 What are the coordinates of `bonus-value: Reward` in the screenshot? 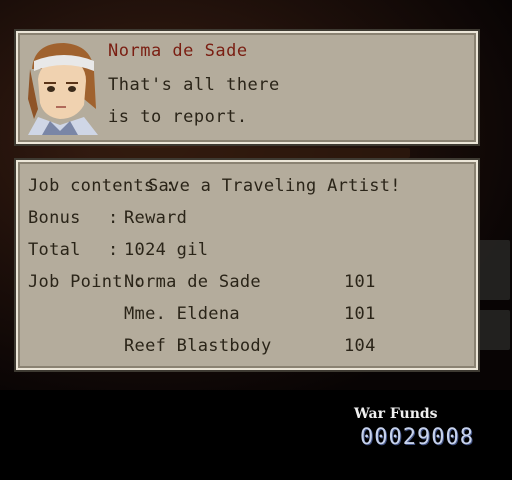 It's located at (156, 218).